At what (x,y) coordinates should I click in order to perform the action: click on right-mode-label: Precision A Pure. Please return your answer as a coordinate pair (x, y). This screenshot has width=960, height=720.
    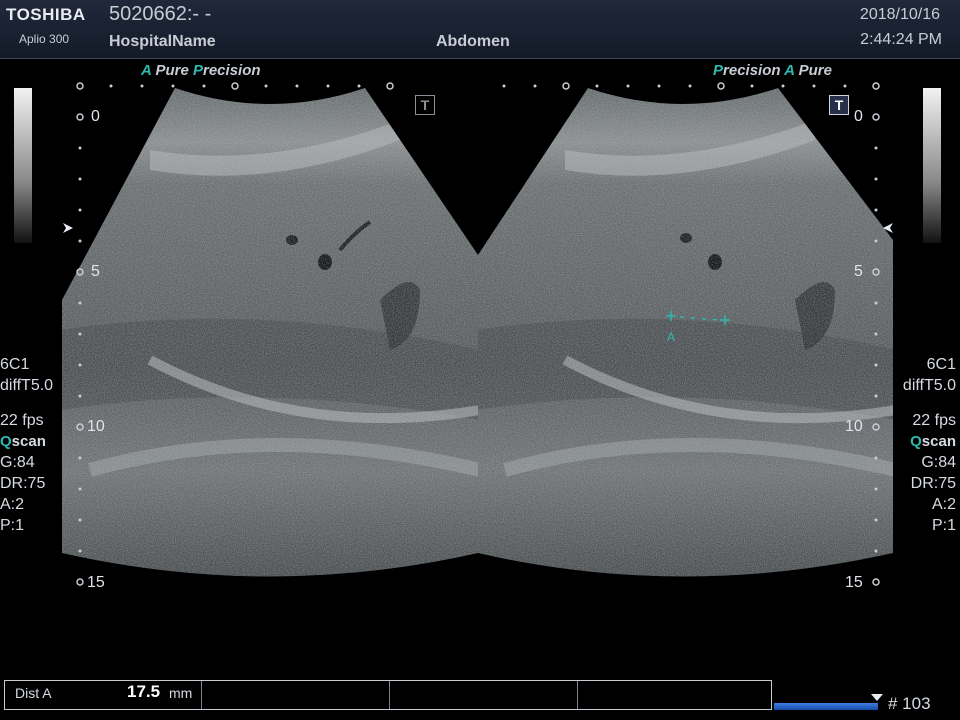
    Looking at the image, I should click on (772, 70).